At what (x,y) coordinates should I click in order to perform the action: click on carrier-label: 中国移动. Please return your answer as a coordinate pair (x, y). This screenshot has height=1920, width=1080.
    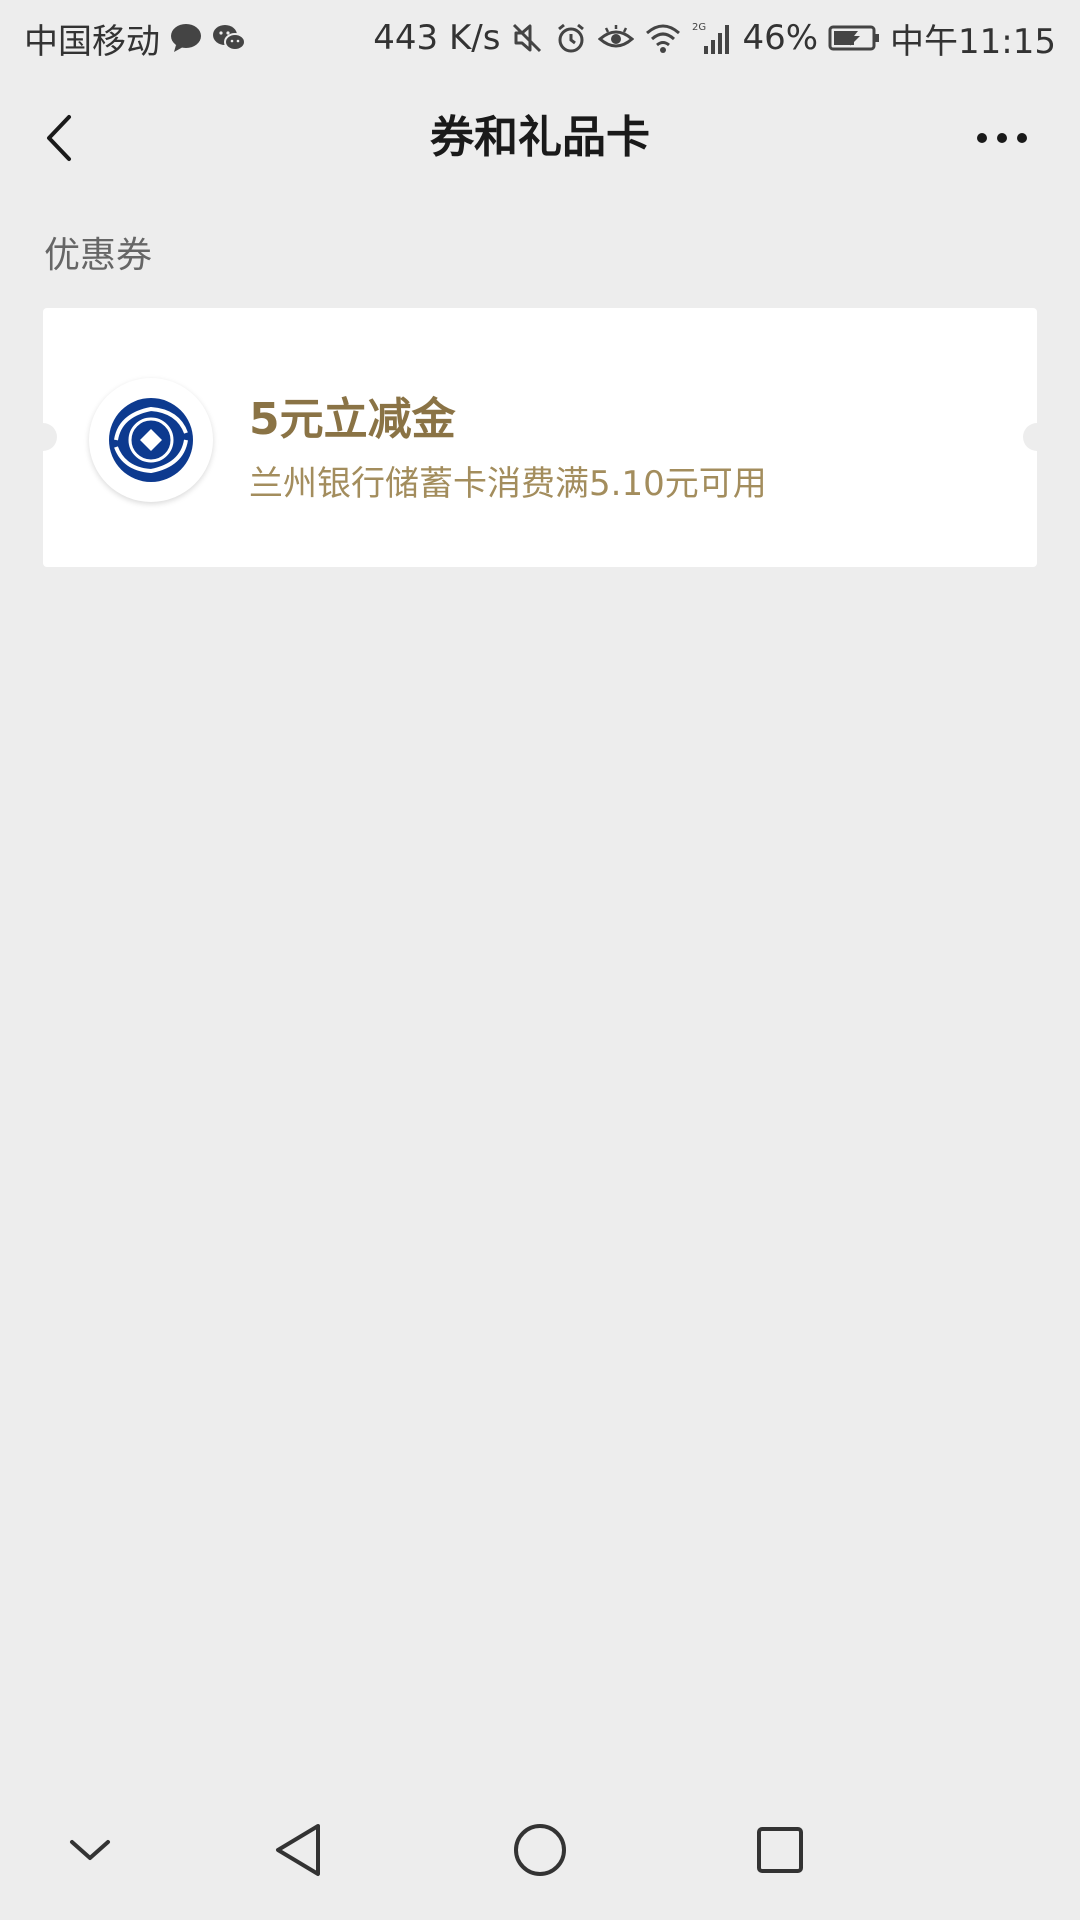
    Looking at the image, I should click on (92, 41).